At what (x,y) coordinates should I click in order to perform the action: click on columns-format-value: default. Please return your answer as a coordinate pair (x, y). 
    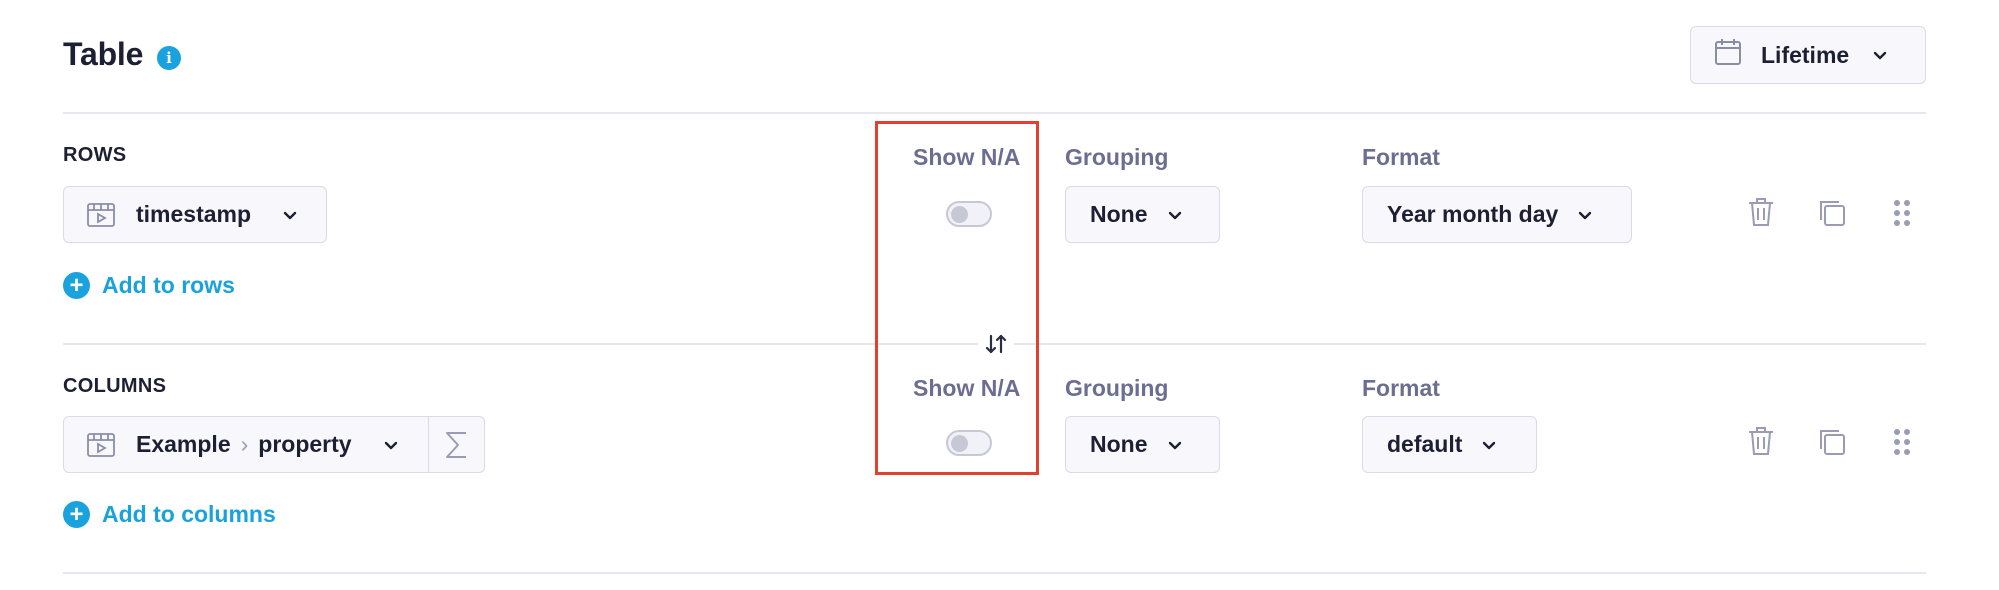
    Looking at the image, I should click on (1425, 444).